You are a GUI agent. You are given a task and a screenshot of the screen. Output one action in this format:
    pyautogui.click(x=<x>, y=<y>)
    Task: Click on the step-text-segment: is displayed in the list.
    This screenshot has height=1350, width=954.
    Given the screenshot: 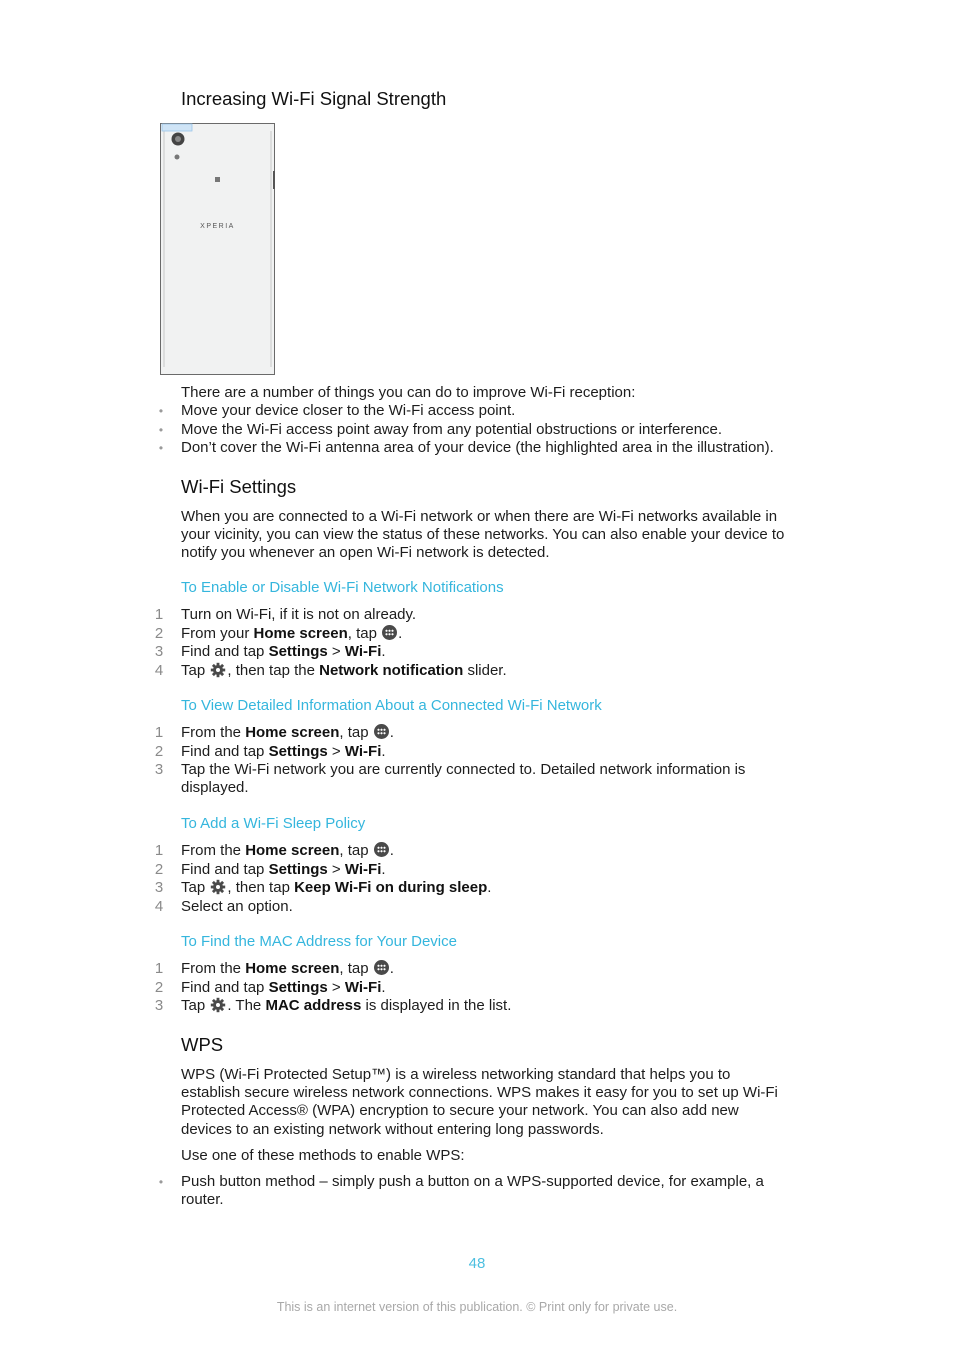 What is the action you would take?
    pyautogui.click(x=436, y=1005)
    